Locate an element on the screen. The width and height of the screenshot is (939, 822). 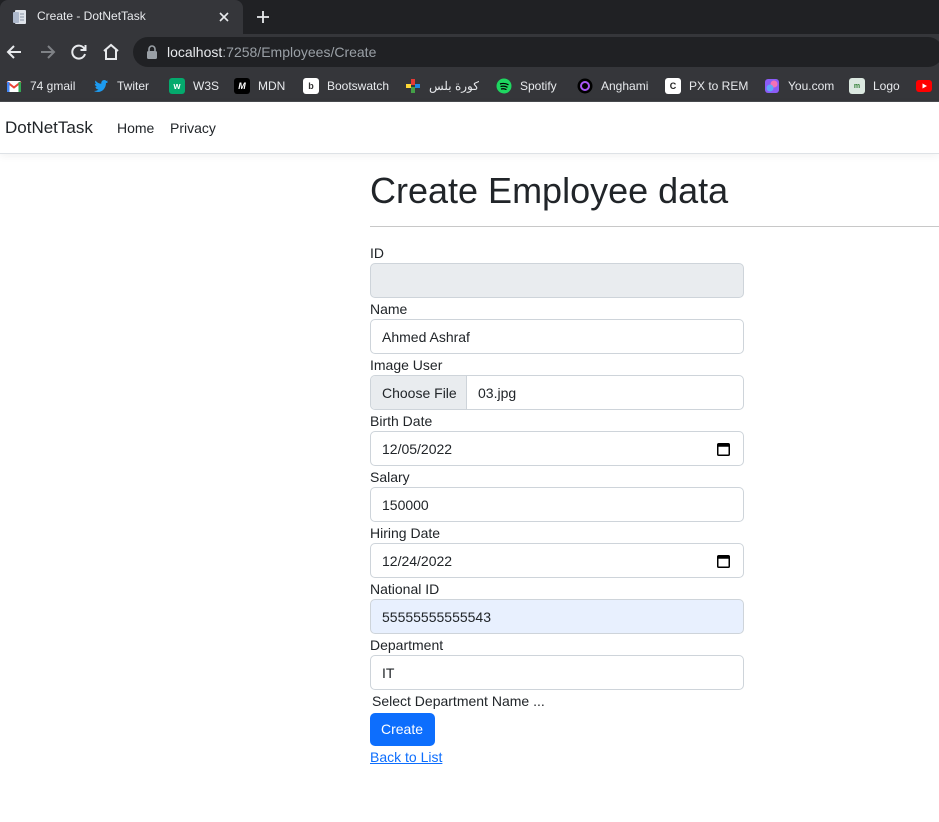
browser-tab: Create - DotNetTask is located at coordinates (121, 17).